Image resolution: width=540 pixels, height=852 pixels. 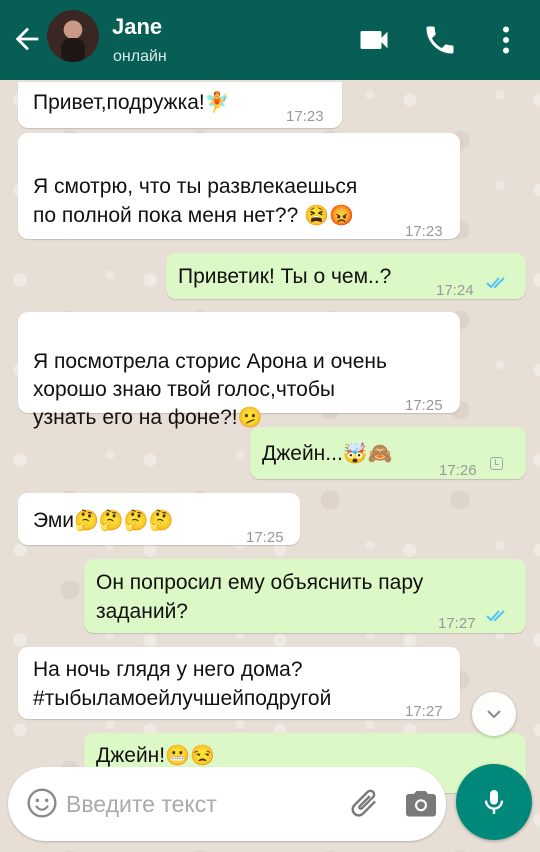 I want to click on avatar, so click(x=73, y=36).